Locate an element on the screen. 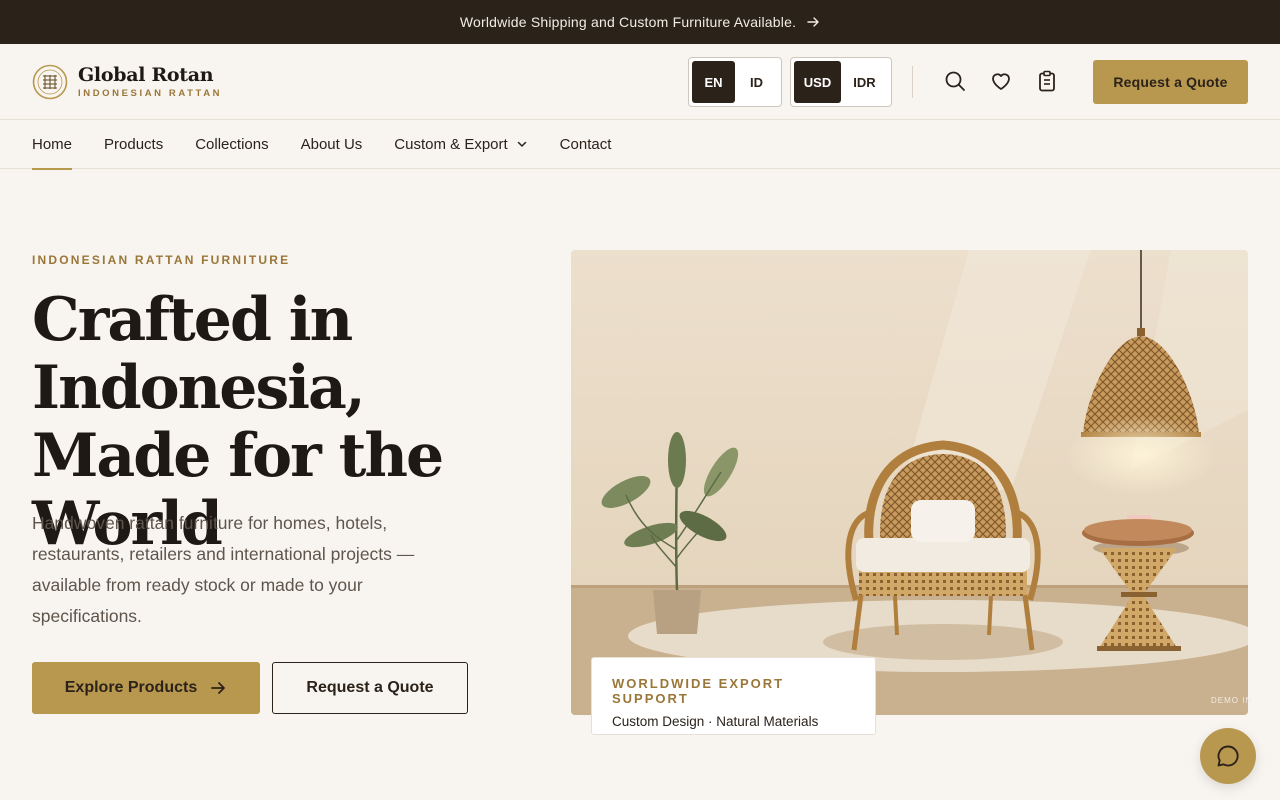 This screenshot has height=800, width=1280. request-quote-hero-button: Request a Quote is located at coordinates (370, 688).